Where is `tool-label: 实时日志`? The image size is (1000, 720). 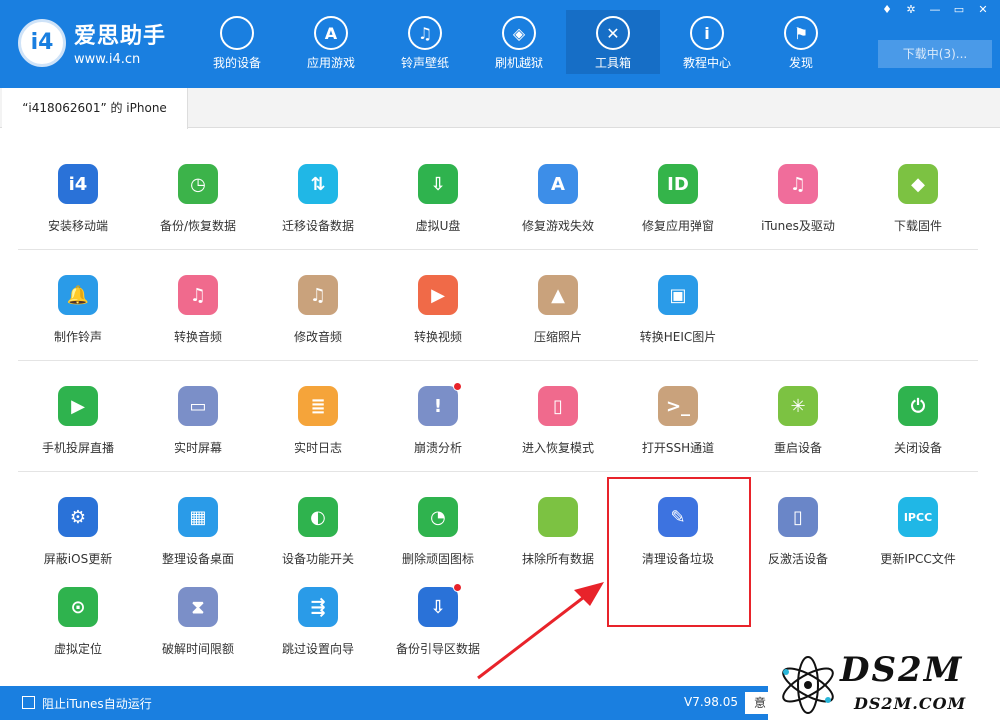
tool-label: 实时日志 is located at coordinates (317, 448).